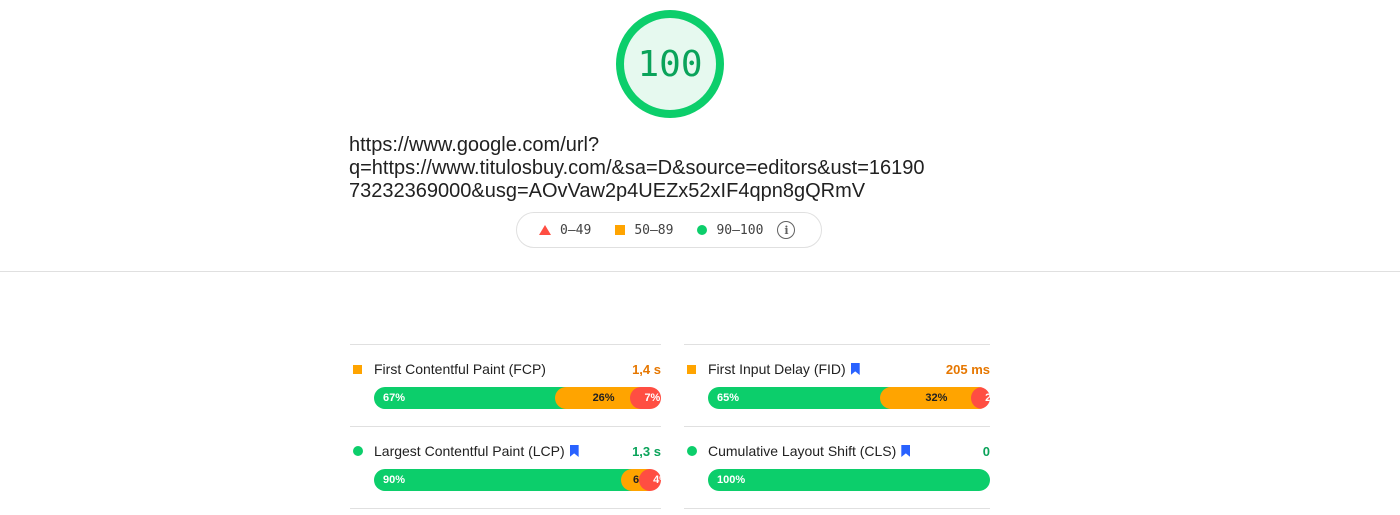 The width and height of the screenshot is (1400, 515). I want to click on performance-score: 100, so click(670, 64).